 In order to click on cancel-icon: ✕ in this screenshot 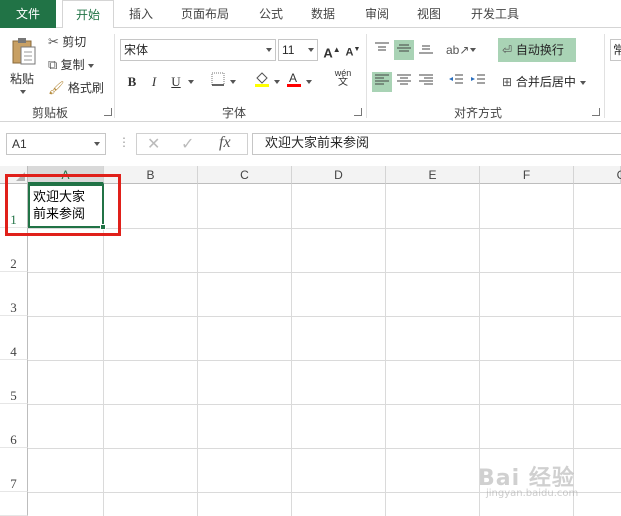, I will do `click(153, 144)`.